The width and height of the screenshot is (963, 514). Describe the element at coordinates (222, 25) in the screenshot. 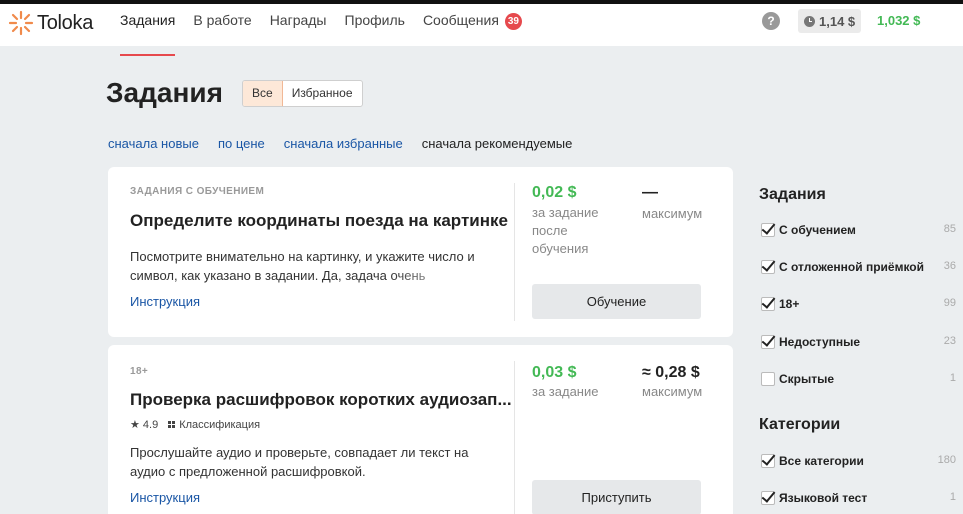

I see `nav-in-progress: В работе` at that location.